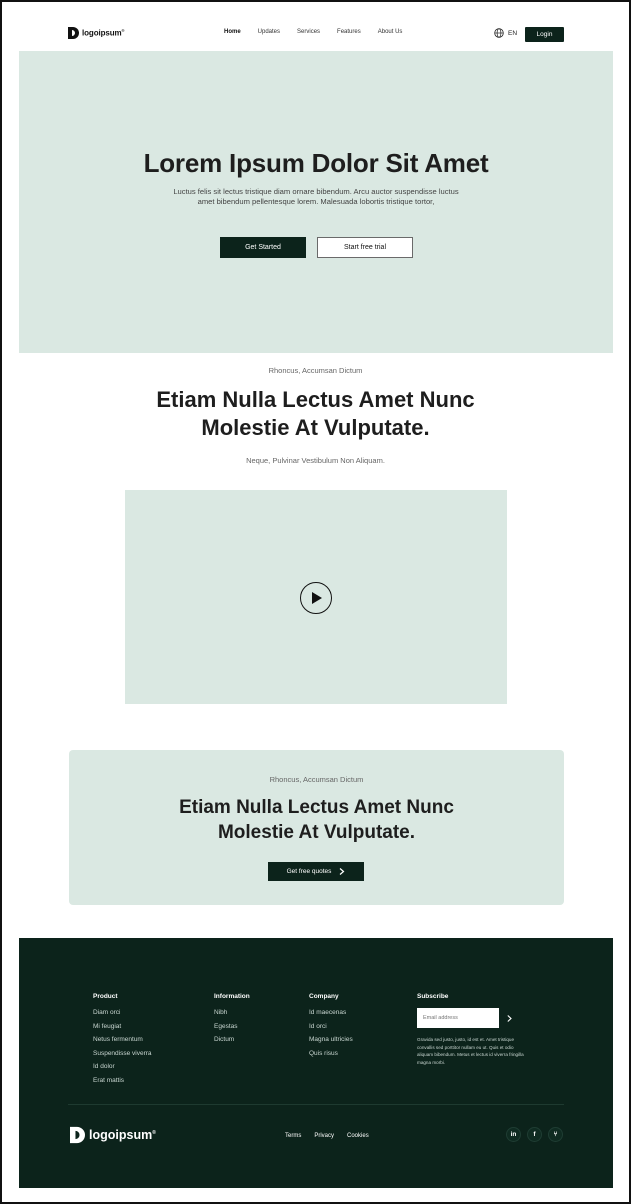  I want to click on nav-item-updates: Updates, so click(269, 32).